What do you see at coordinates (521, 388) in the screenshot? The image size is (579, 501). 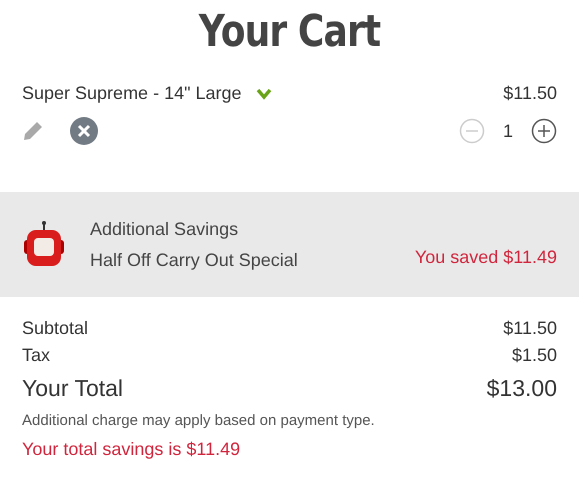 I see `summary-value: $13.00` at bounding box center [521, 388].